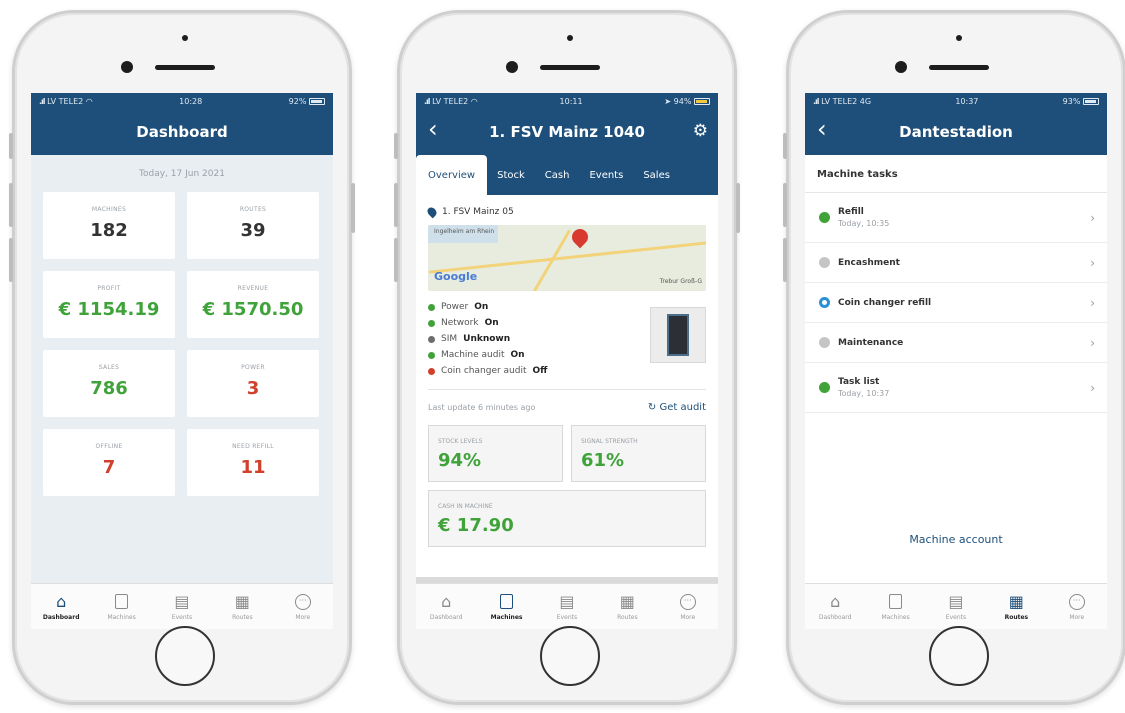 The image size is (1125, 713). What do you see at coordinates (668, 101) in the screenshot?
I see `location-arrow-icon: ➤` at bounding box center [668, 101].